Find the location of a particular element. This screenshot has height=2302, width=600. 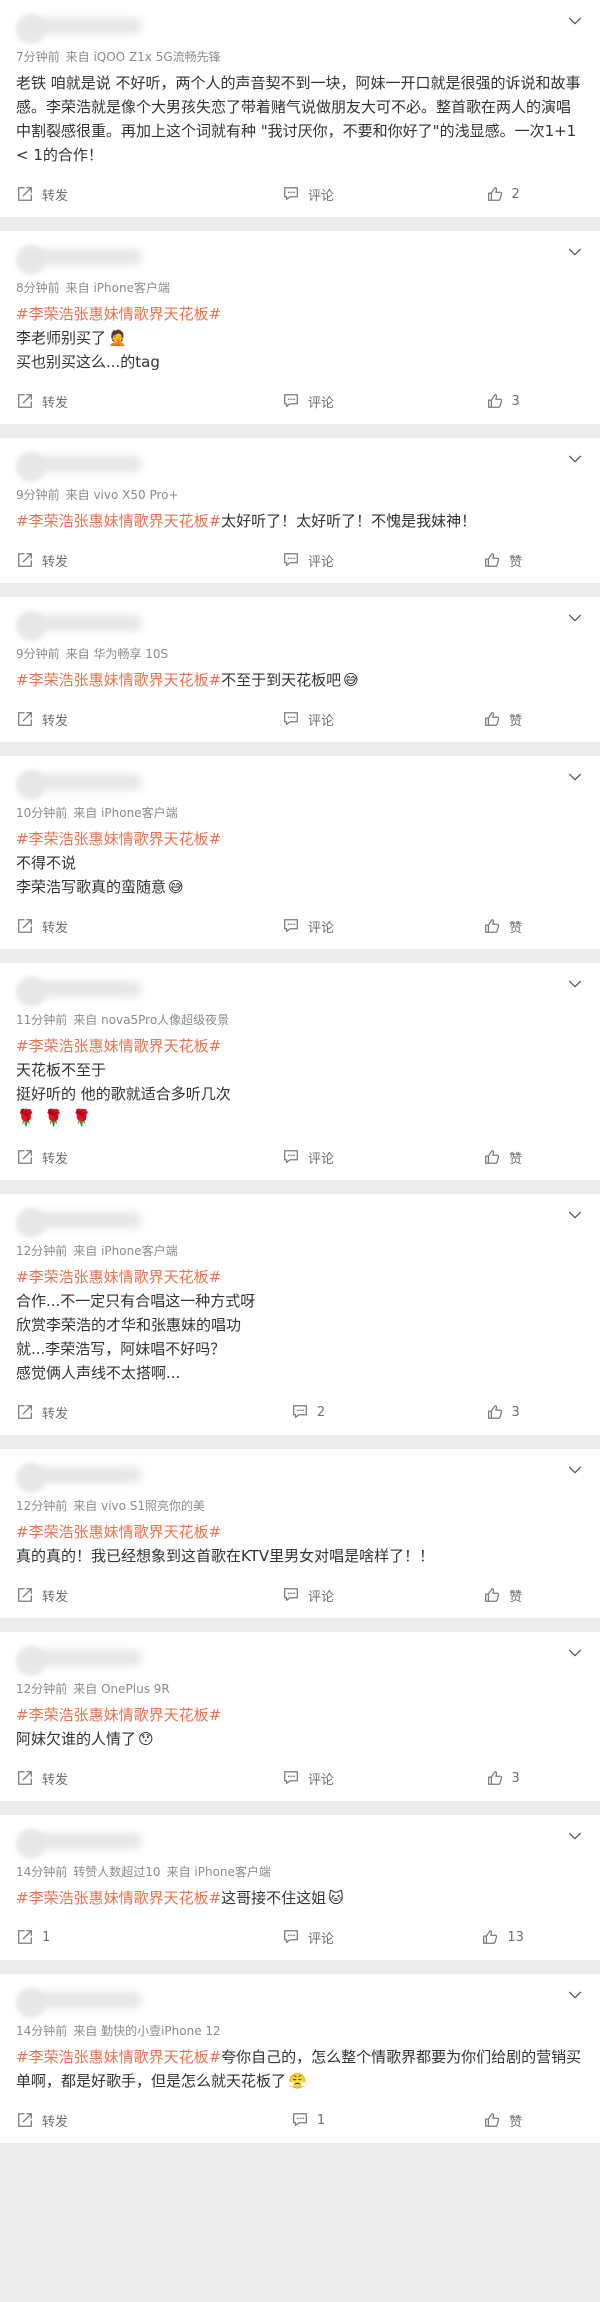

comment-body: #李荣浩张惠妹情歌界天花板# 李老师别买了 🤦 买也别买这么...的tag is located at coordinates (300, 338).